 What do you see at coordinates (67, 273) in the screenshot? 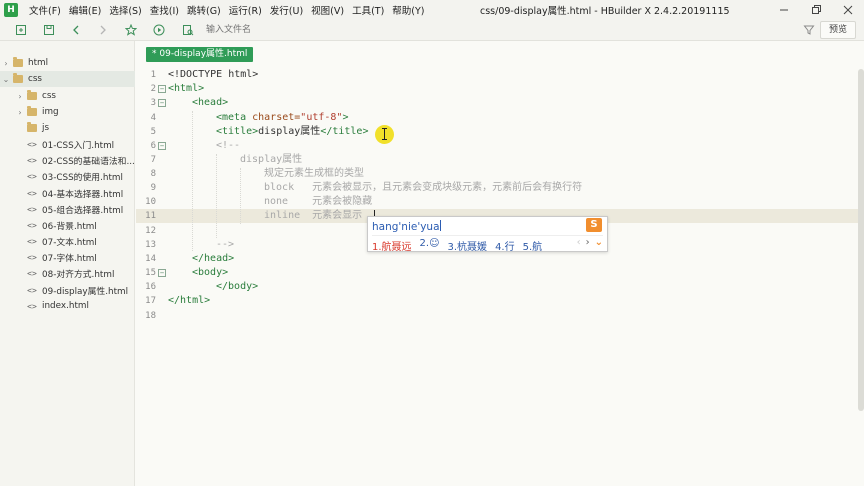
I see `tree-file: <> 08-对齐方式.html` at bounding box center [67, 273].